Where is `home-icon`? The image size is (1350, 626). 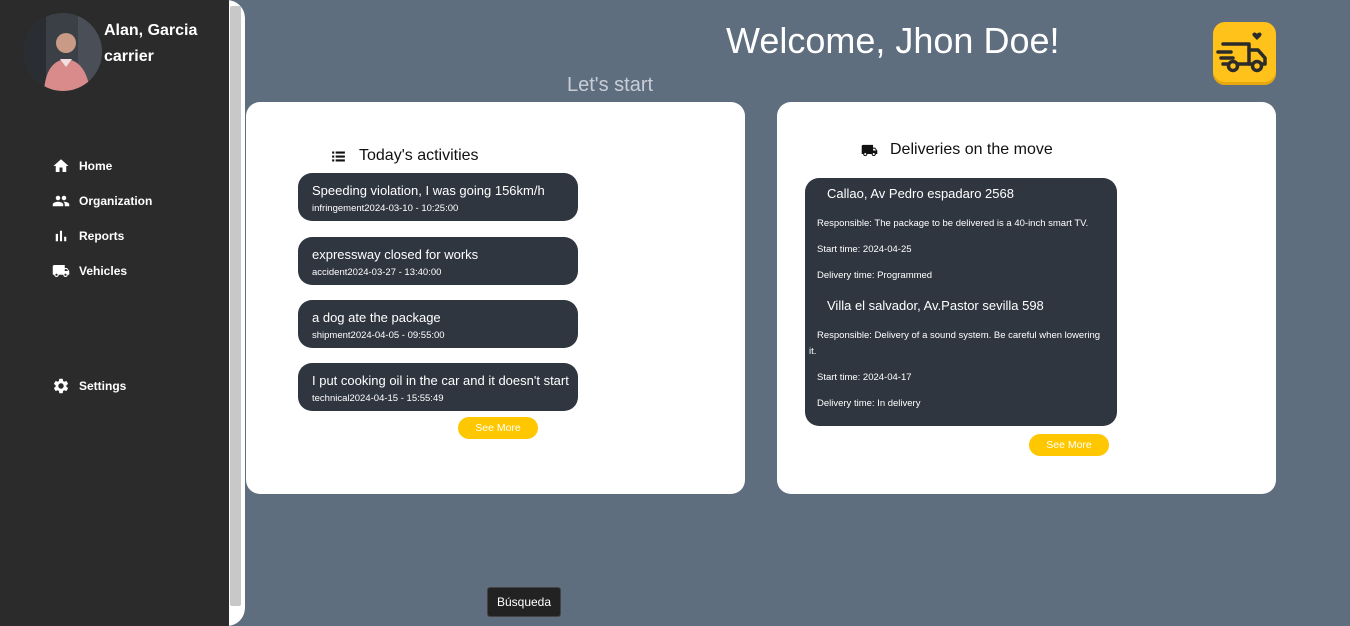
home-icon is located at coordinates (61, 165).